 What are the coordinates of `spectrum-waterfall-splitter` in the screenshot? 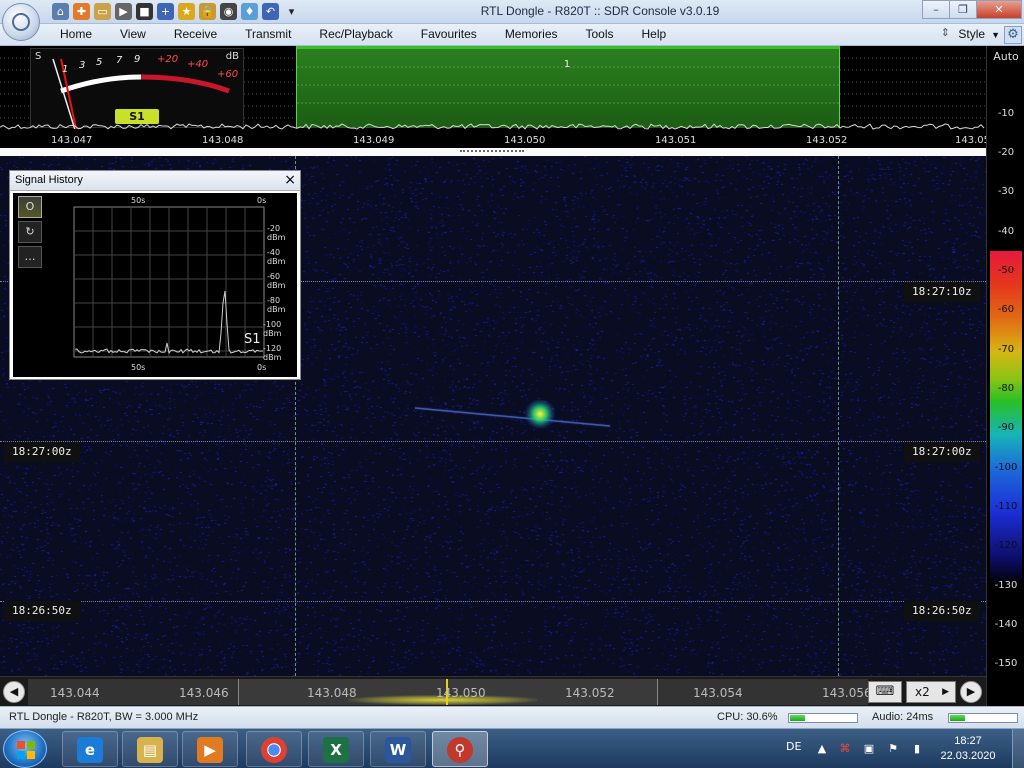 It's located at (493, 152).